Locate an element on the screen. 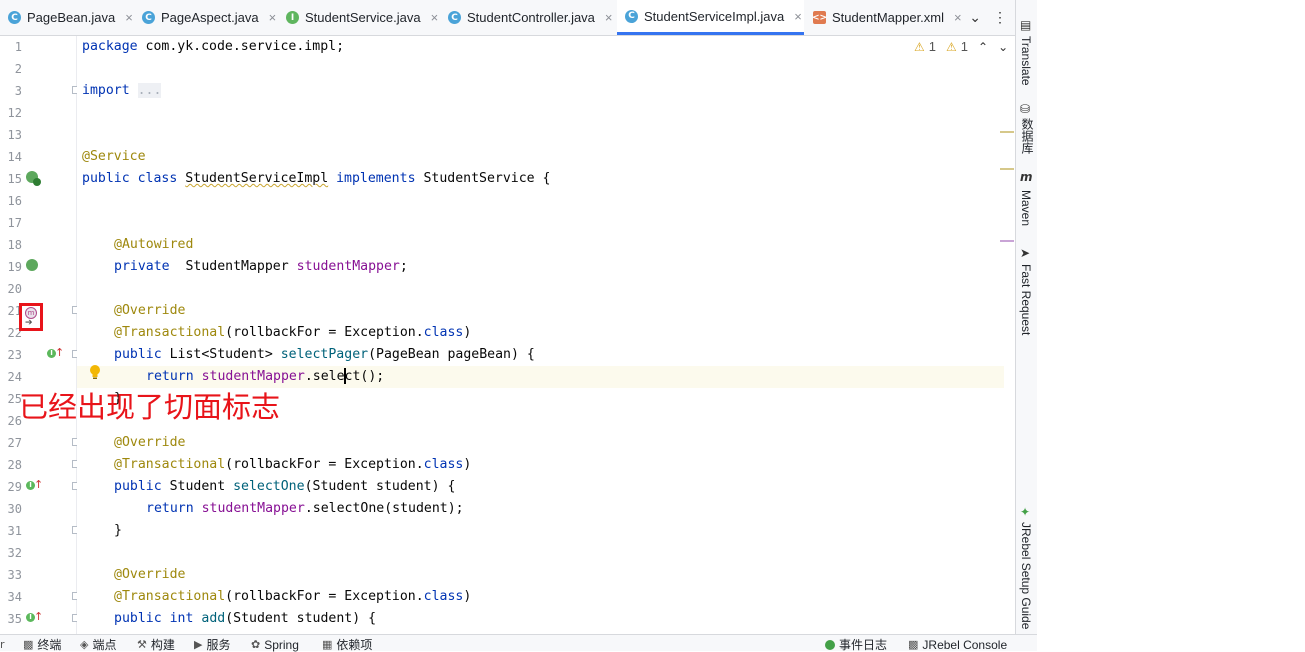 This screenshot has height=652, width=1305. weak-warning-count: 1 is located at coordinates (964, 46).